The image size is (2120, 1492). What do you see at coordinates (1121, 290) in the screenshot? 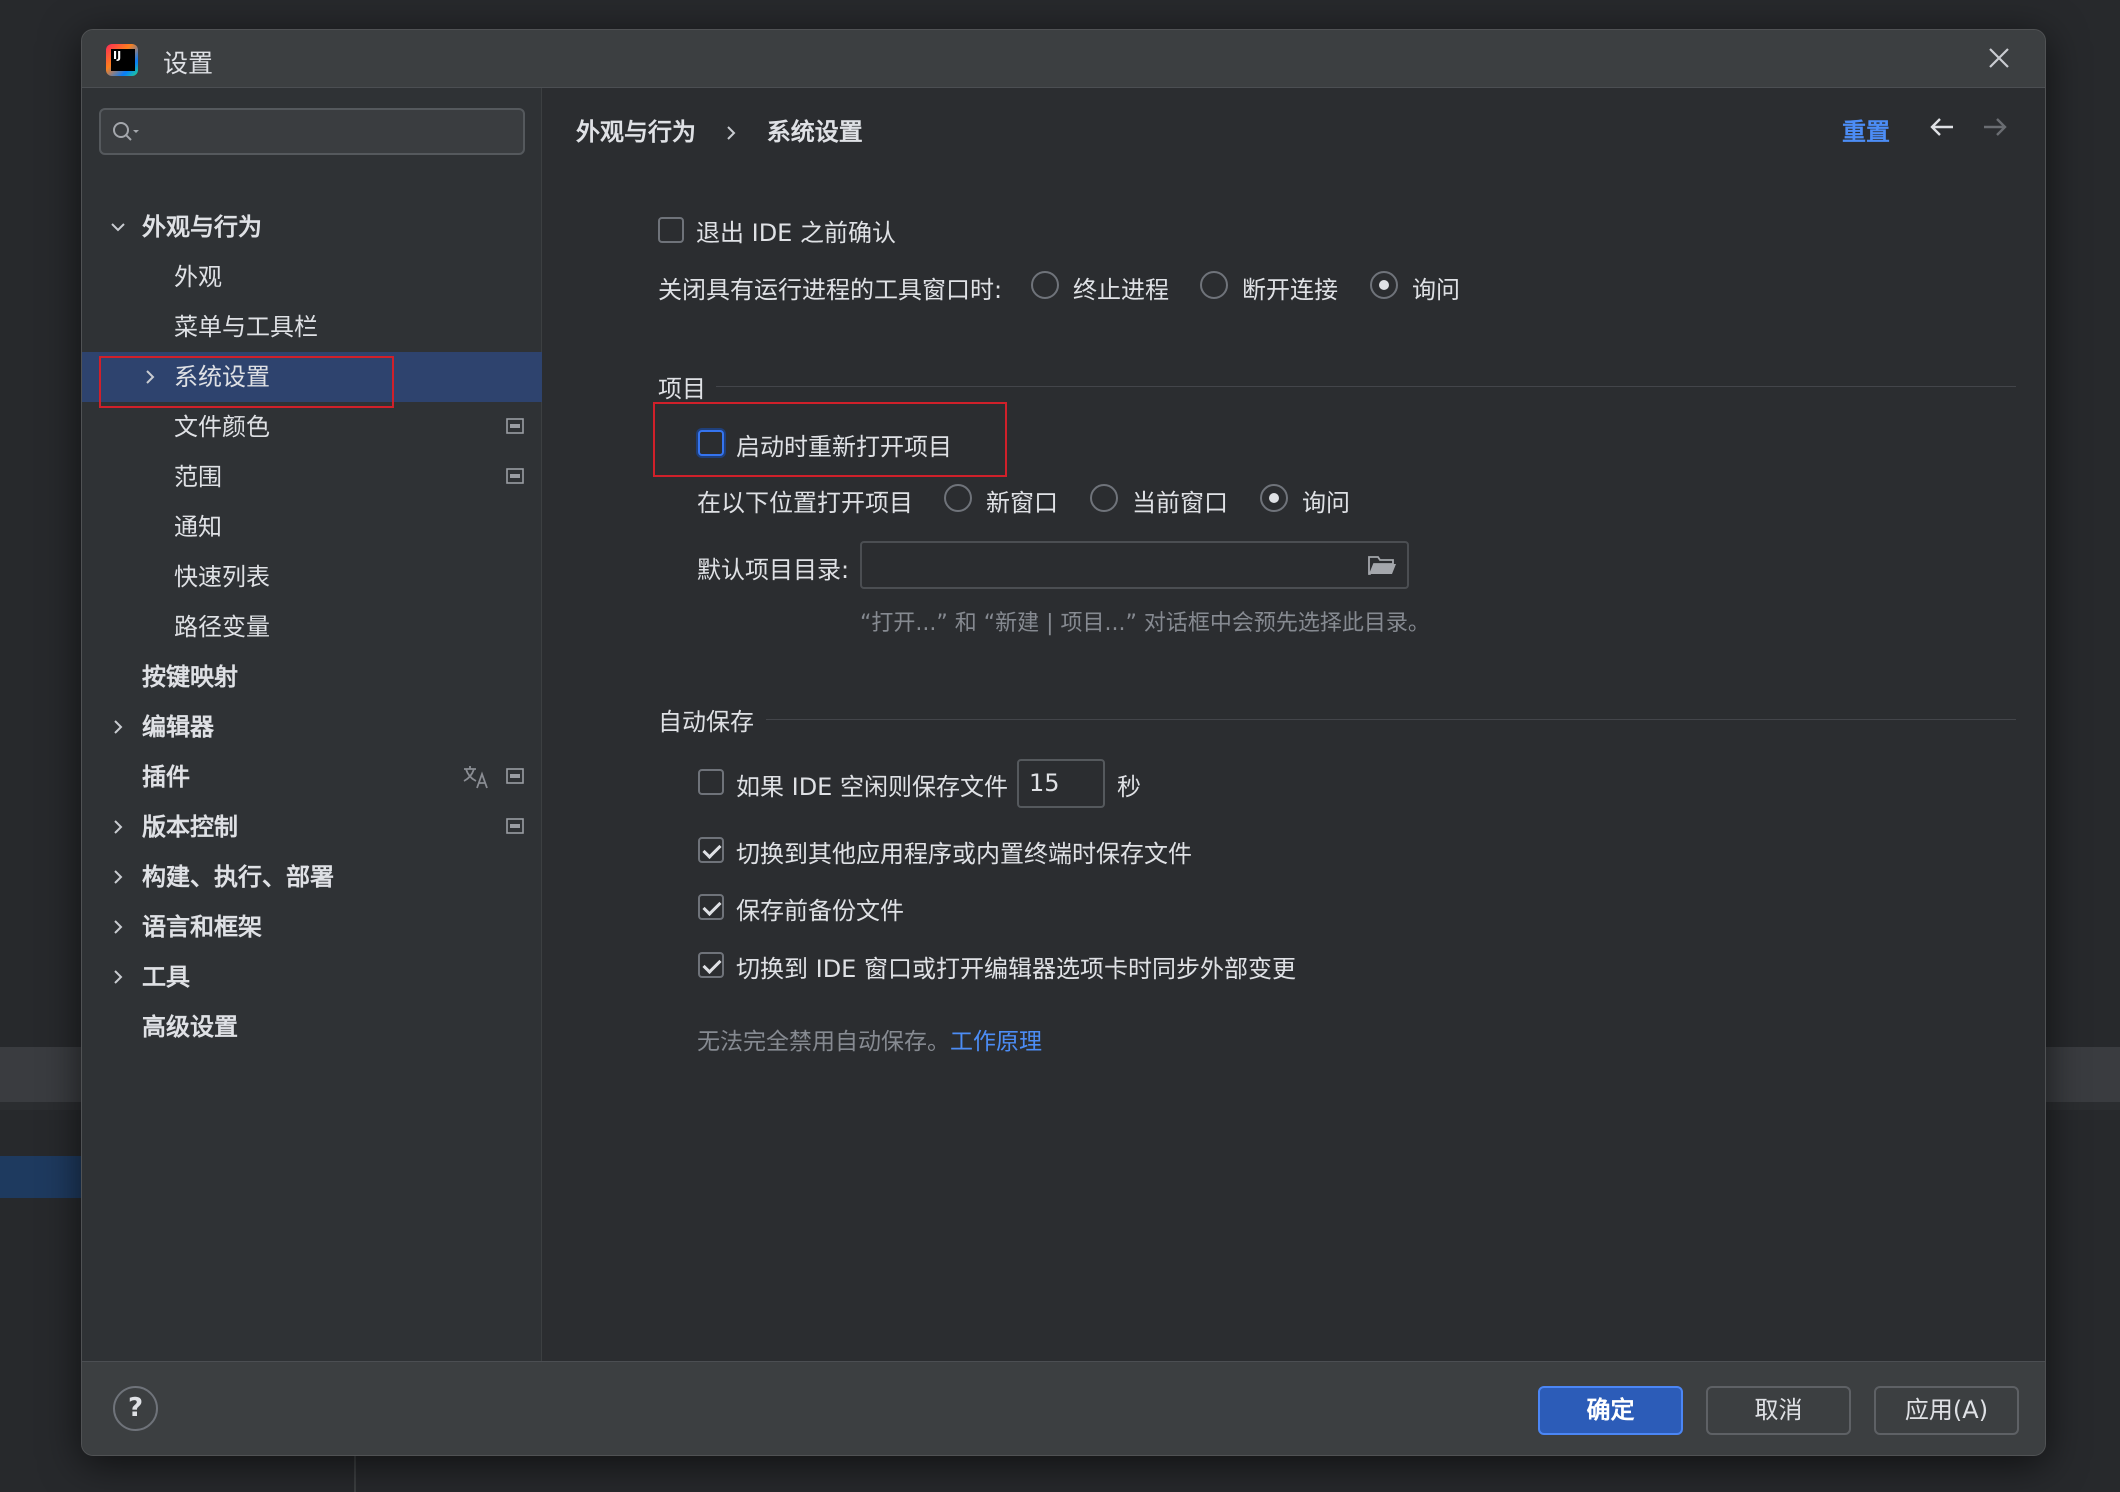
I see `terminate-process-label: 终止进程` at bounding box center [1121, 290].